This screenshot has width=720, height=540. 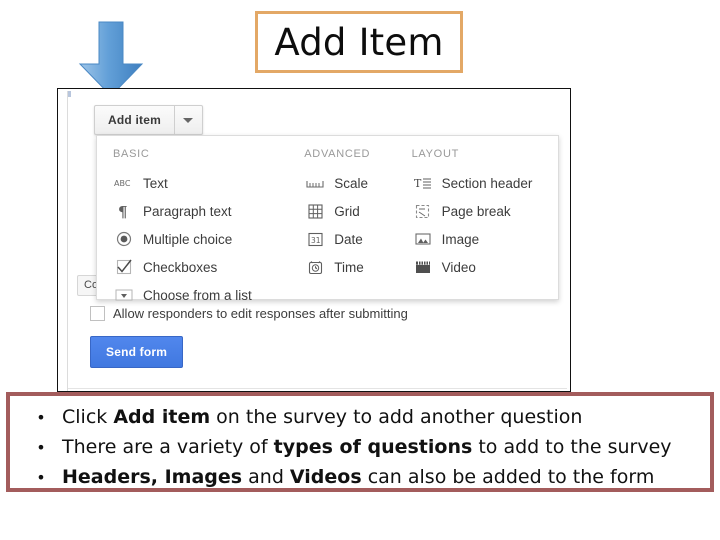 I want to click on menu-item-label: Image, so click(x=460, y=239).